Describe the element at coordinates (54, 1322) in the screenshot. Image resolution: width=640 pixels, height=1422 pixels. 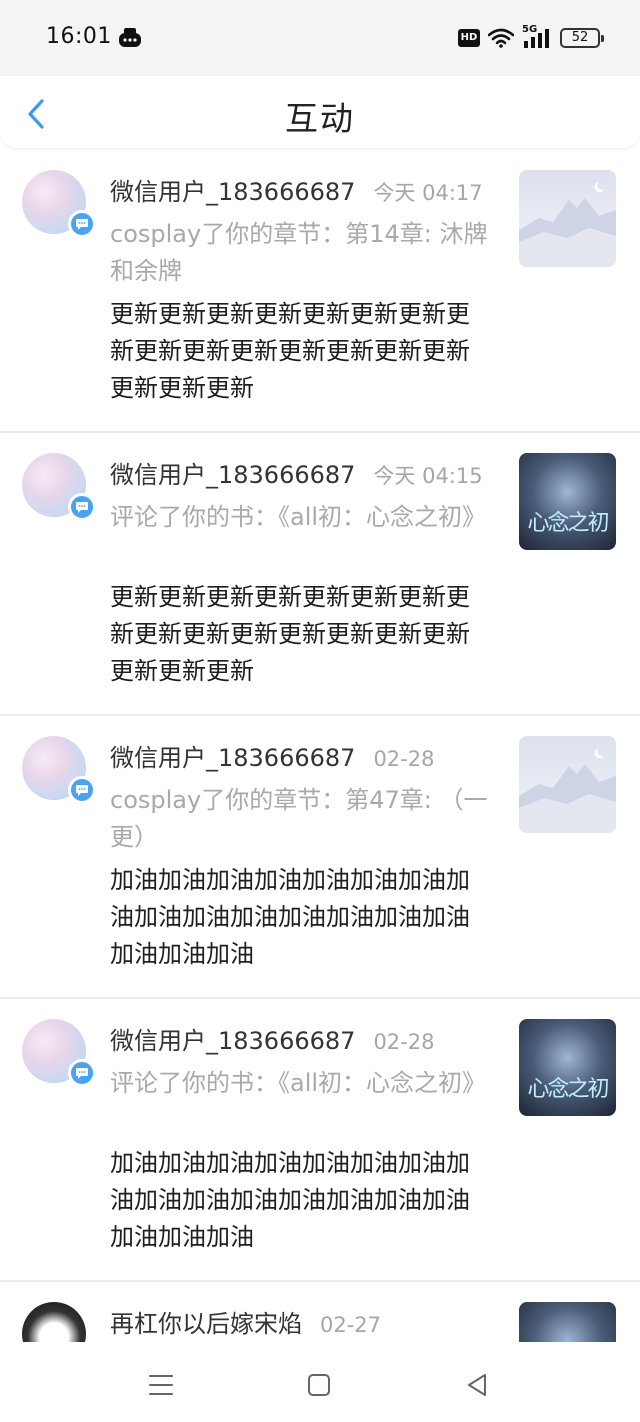
I see `avatar-image` at that location.